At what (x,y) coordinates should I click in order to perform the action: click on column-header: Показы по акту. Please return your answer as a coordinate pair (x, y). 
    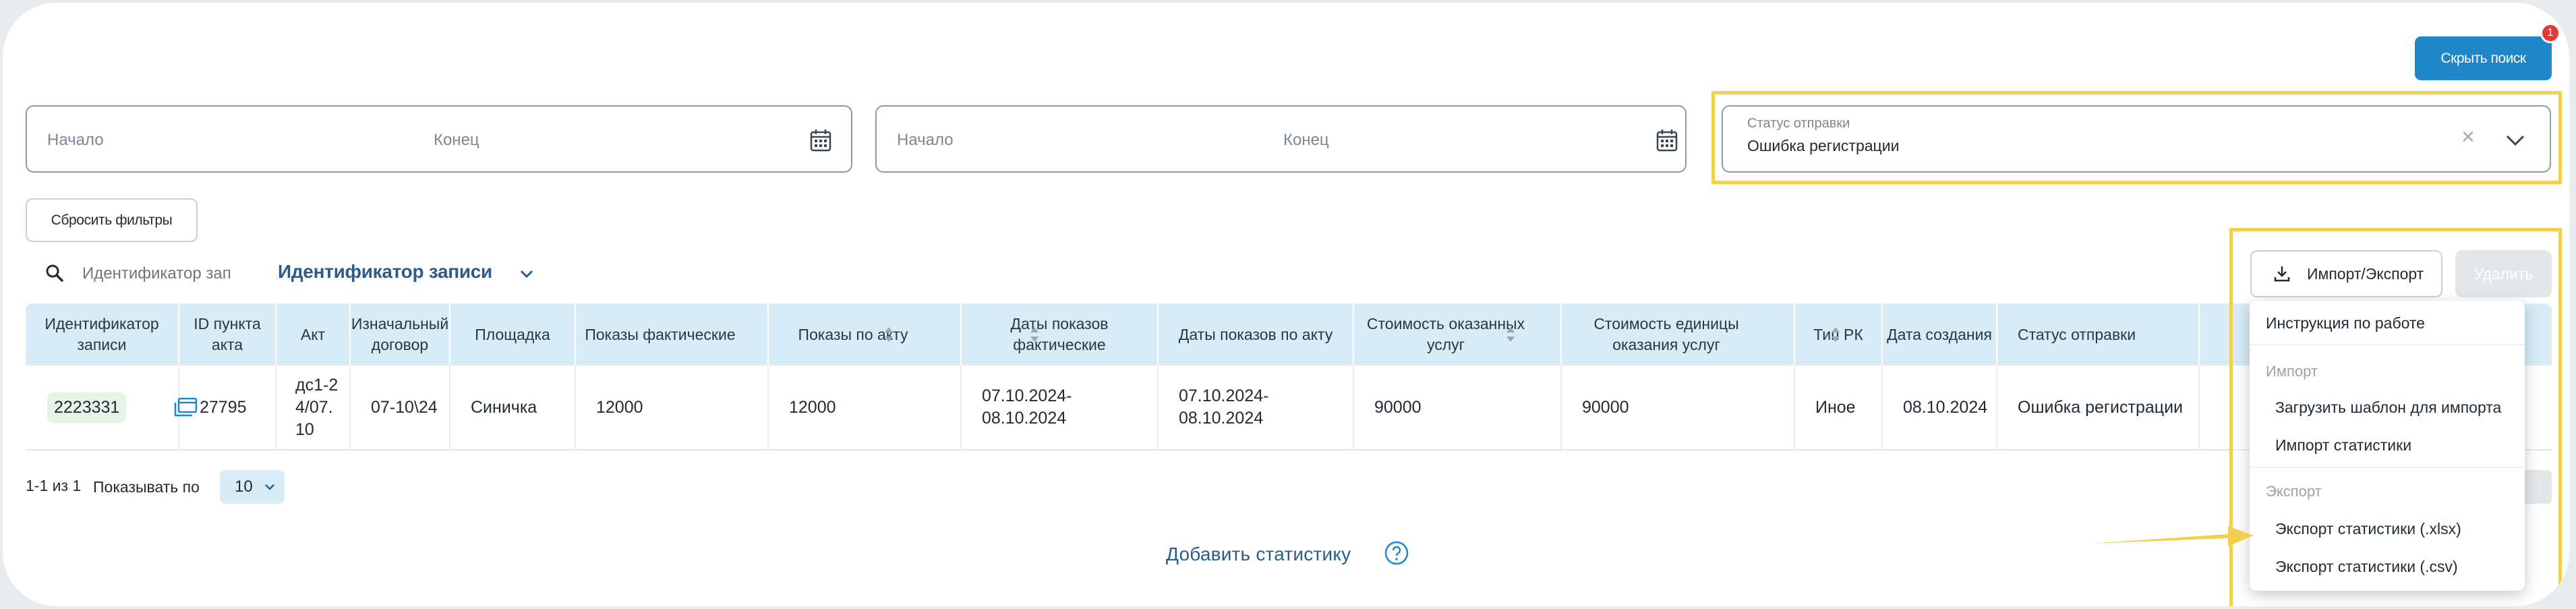
    Looking at the image, I should click on (865, 334).